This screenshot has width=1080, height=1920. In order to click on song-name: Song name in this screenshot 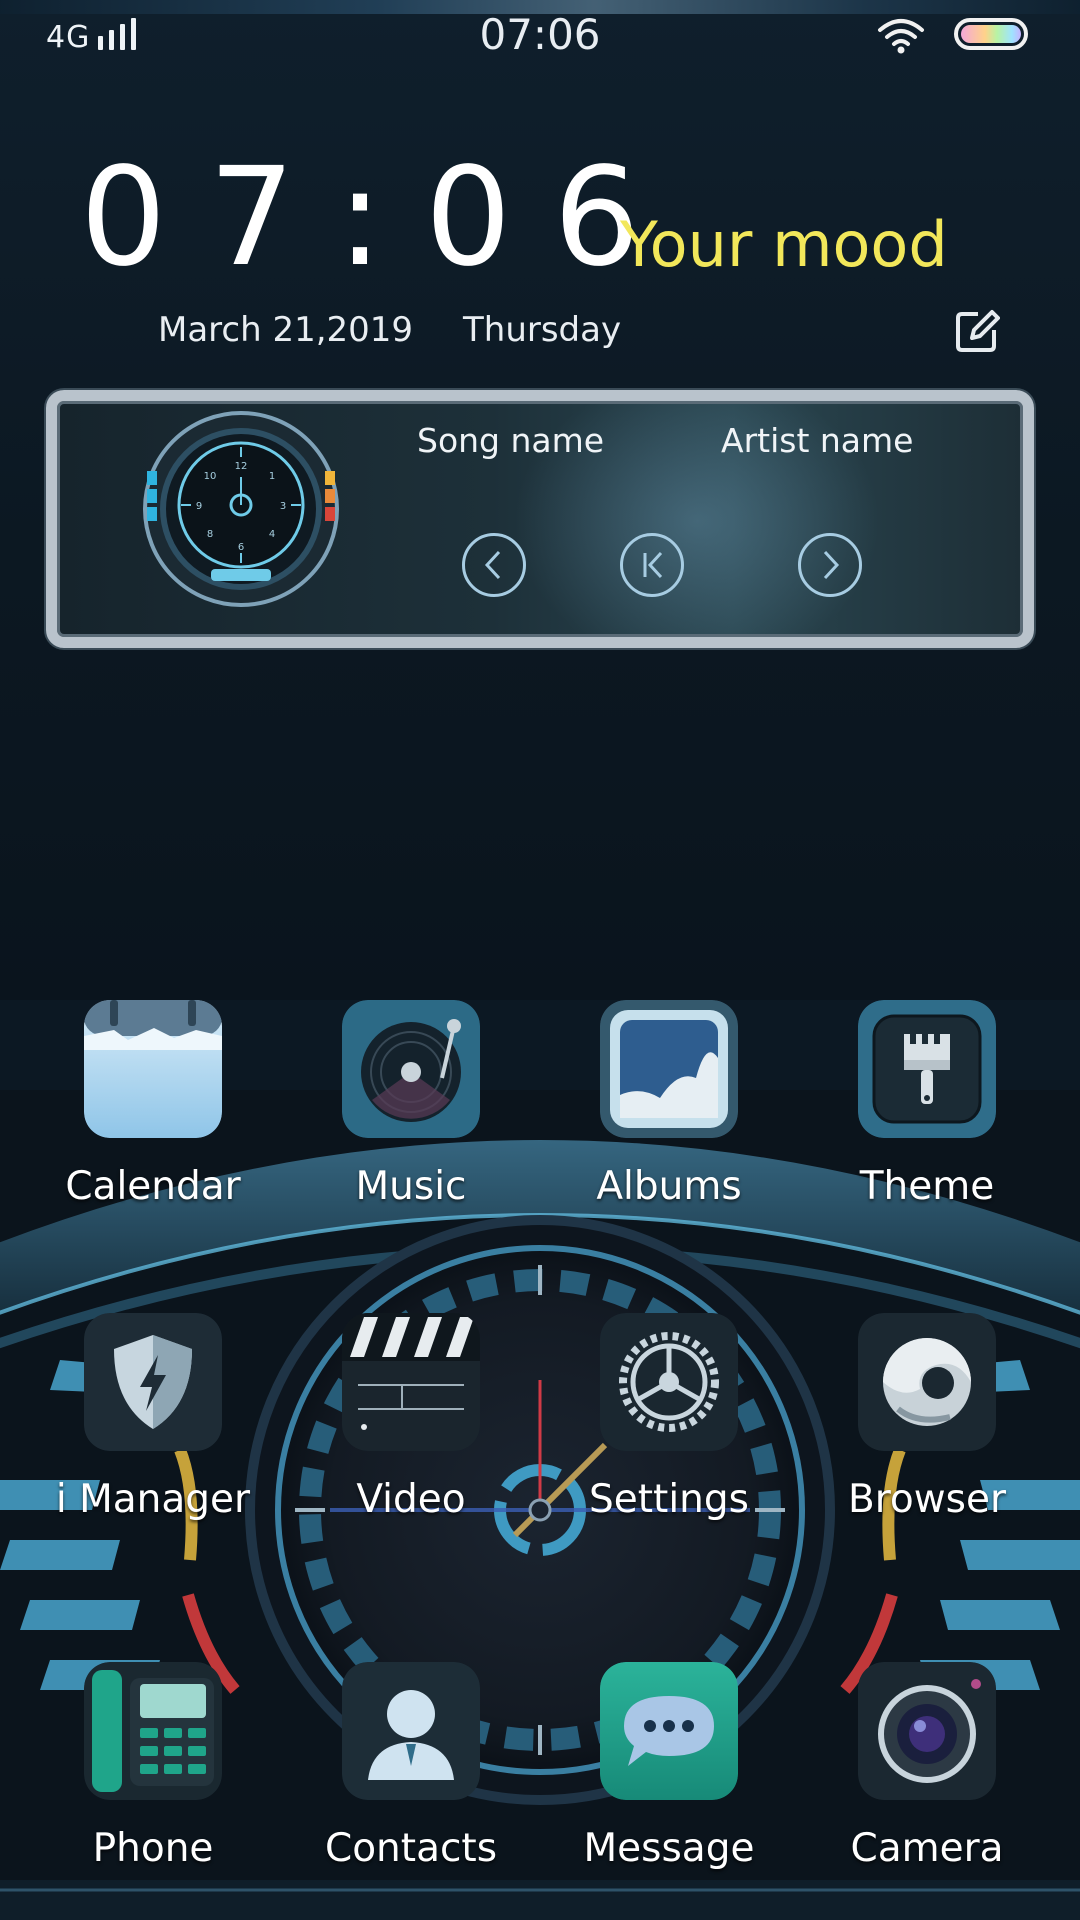, I will do `click(511, 440)`.